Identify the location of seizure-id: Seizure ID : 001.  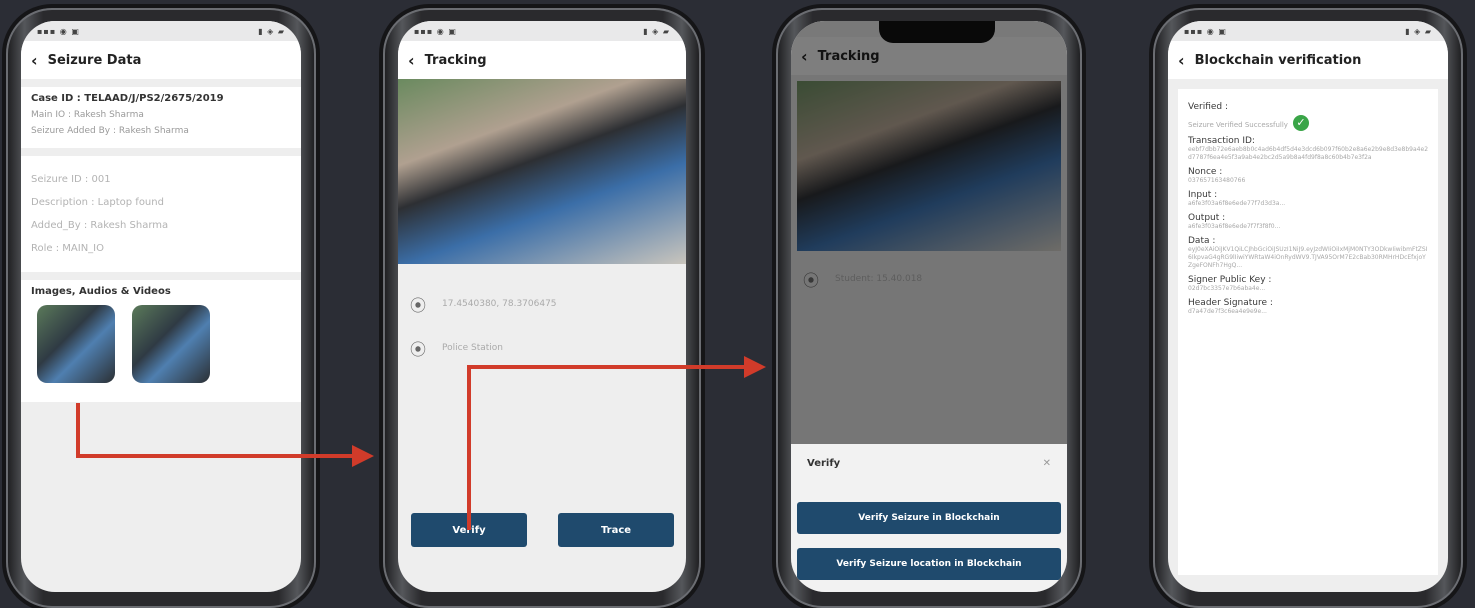
(71, 179).